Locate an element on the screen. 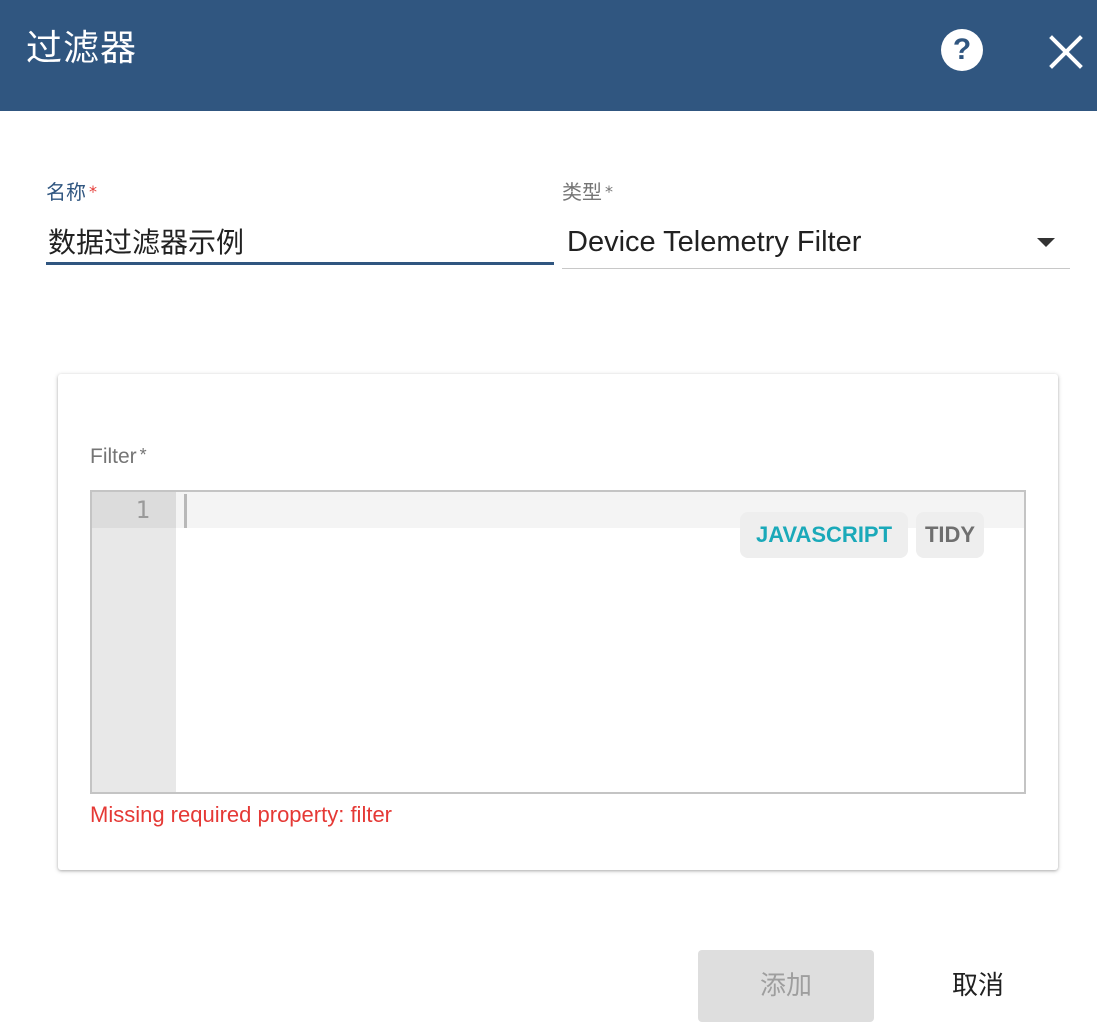 The width and height of the screenshot is (1097, 1028). question-circle-icon: ? is located at coordinates (962, 49).